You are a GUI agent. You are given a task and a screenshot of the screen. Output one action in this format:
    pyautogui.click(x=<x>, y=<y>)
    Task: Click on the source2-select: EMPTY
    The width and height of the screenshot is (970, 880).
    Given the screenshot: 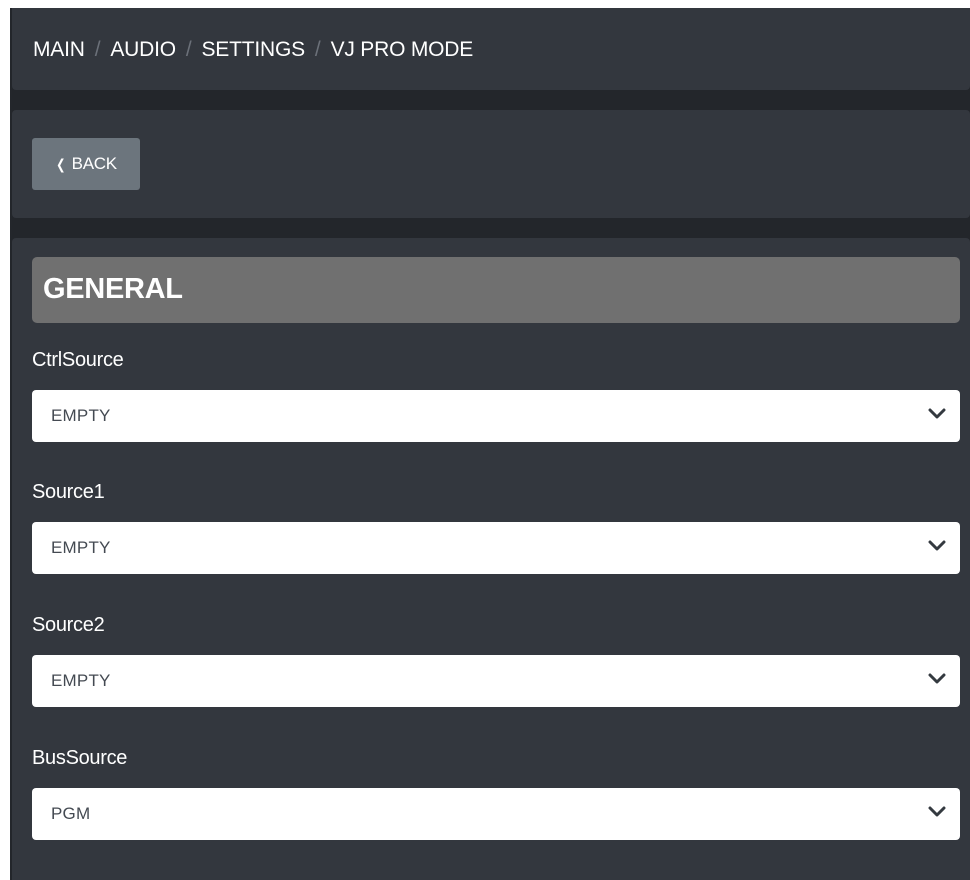 What is the action you would take?
    pyautogui.click(x=496, y=681)
    